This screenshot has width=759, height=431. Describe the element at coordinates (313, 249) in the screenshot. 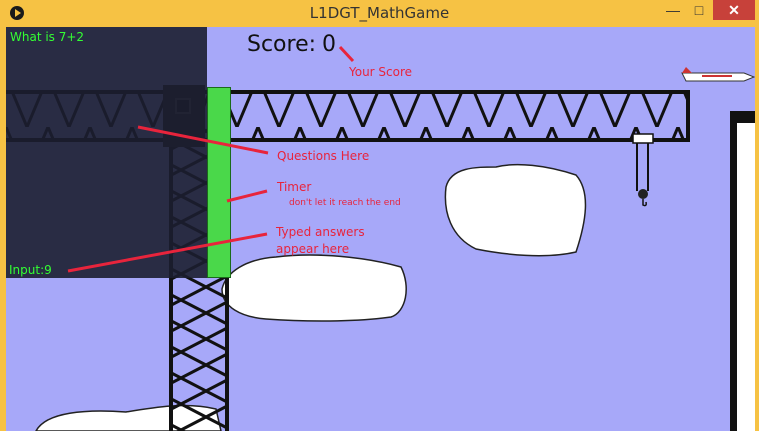

I see `annotation-typed-answers-line2: appear here` at that location.